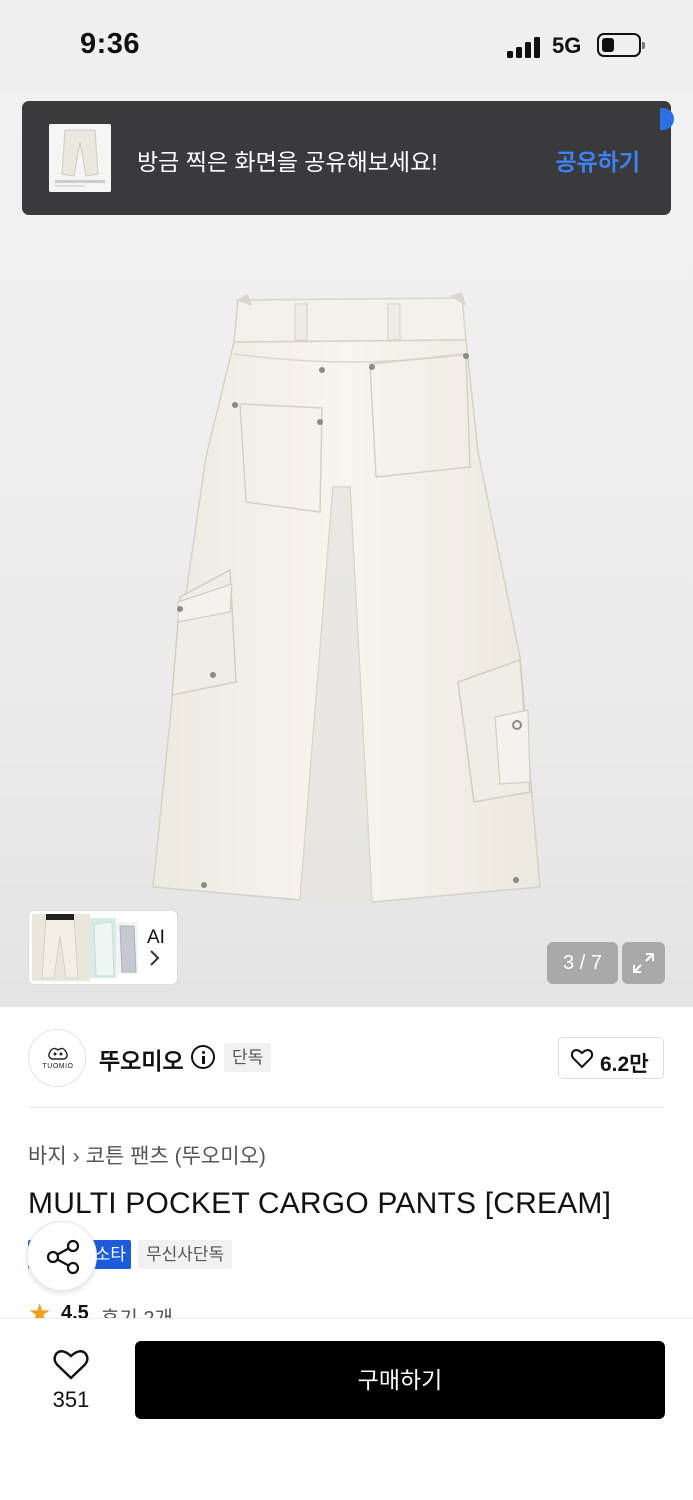 The height and width of the screenshot is (1500, 693). I want to click on brand-logo: TUOMIO, so click(57, 1058).